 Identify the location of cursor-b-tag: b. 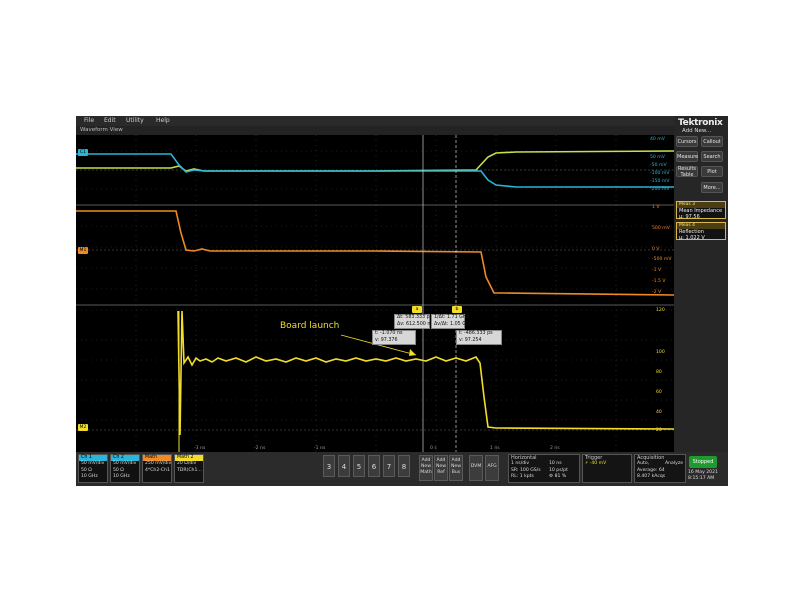
(457, 309).